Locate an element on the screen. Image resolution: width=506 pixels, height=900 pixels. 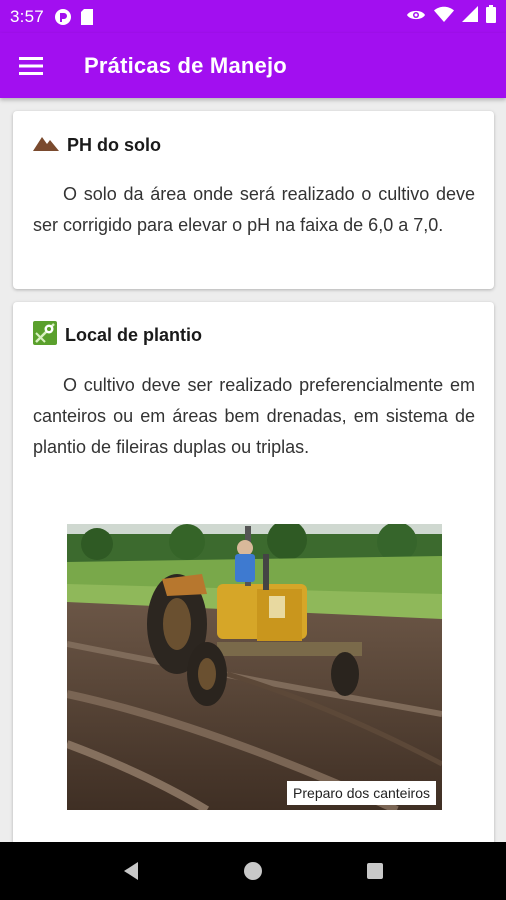
terrain-icon is located at coordinates (46, 145).